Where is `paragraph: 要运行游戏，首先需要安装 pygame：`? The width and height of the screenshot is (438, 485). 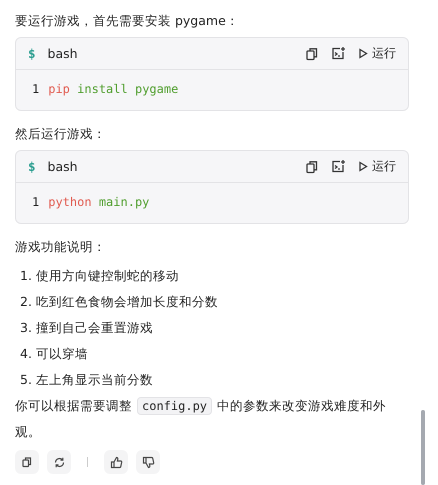 paragraph: 要运行游戏，首先需要安装 pygame： is located at coordinates (127, 21).